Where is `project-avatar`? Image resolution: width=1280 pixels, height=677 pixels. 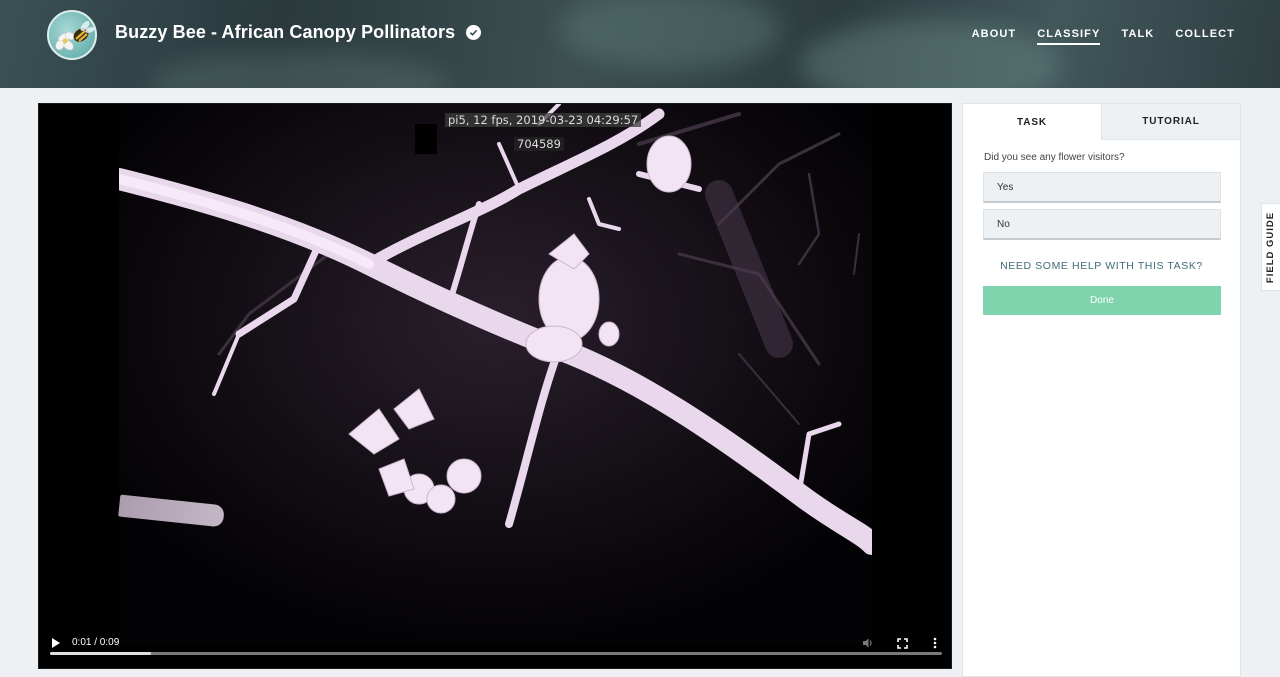 project-avatar is located at coordinates (72, 35).